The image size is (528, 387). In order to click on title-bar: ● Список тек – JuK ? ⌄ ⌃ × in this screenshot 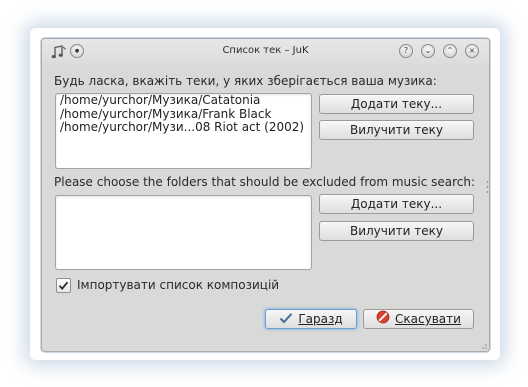, I will do `click(265, 51)`.